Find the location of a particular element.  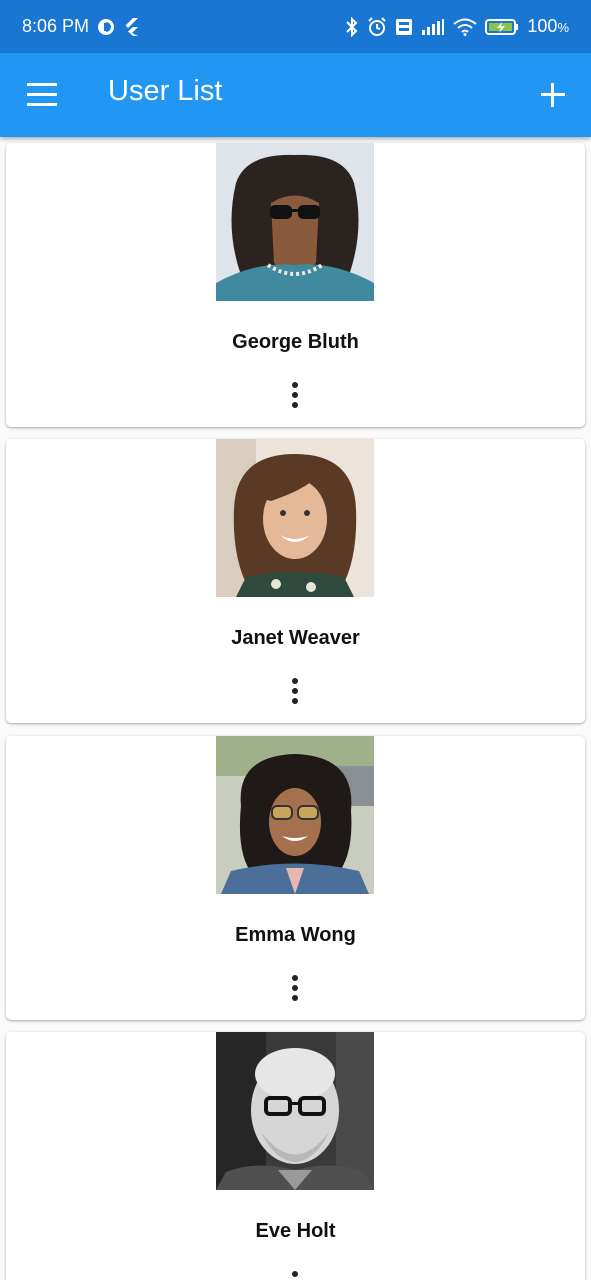

user-name: Emma Wong is located at coordinates (295, 935).